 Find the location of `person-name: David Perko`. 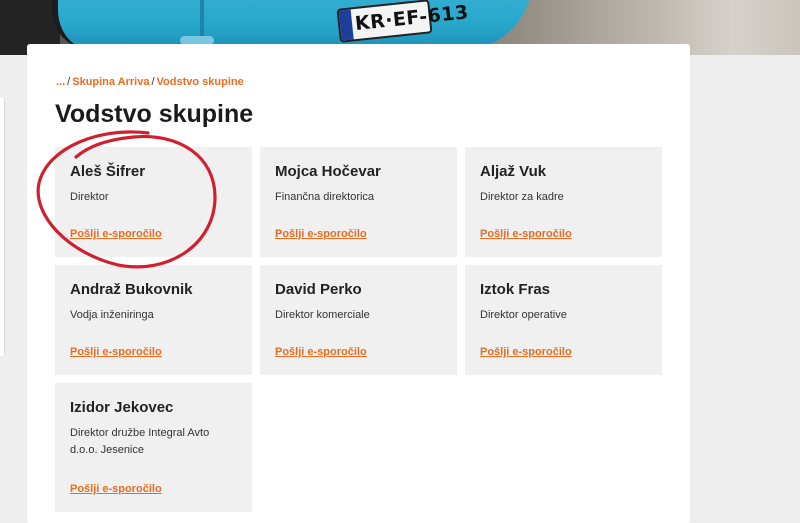

person-name: David Perko is located at coordinates (318, 289).